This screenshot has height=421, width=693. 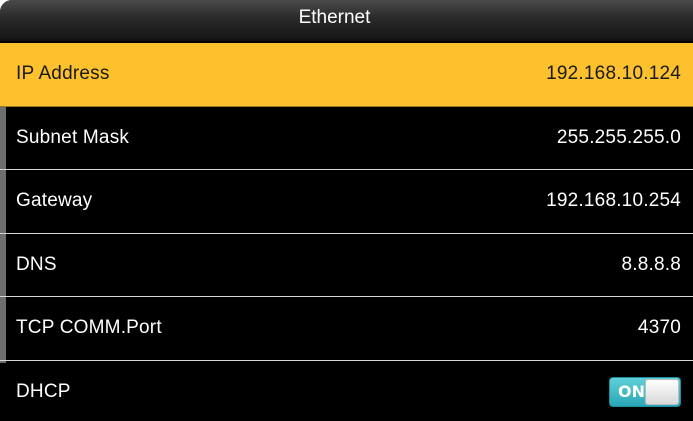 What do you see at coordinates (73, 137) in the screenshot?
I see `setting-label: Subnet Mask` at bounding box center [73, 137].